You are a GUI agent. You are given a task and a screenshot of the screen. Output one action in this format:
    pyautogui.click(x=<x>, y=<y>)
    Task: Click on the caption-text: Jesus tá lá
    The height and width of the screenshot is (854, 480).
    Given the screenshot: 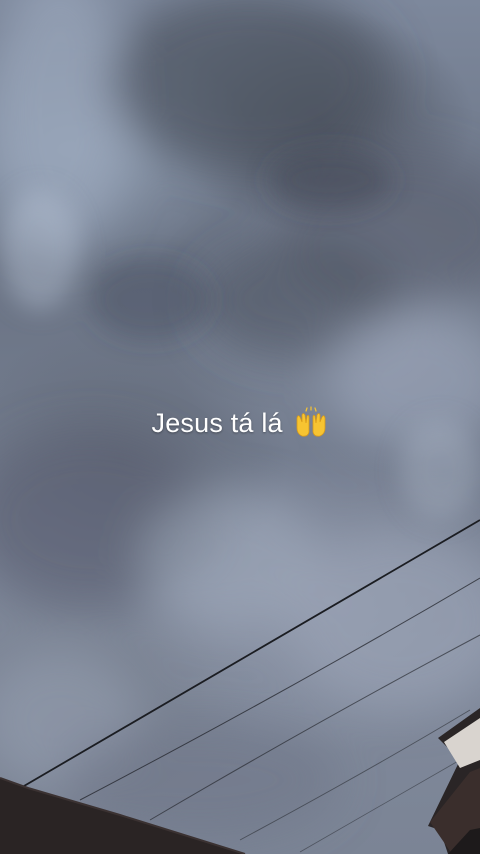 What is the action you would take?
    pyautogui.click(x=217, y=423)
    